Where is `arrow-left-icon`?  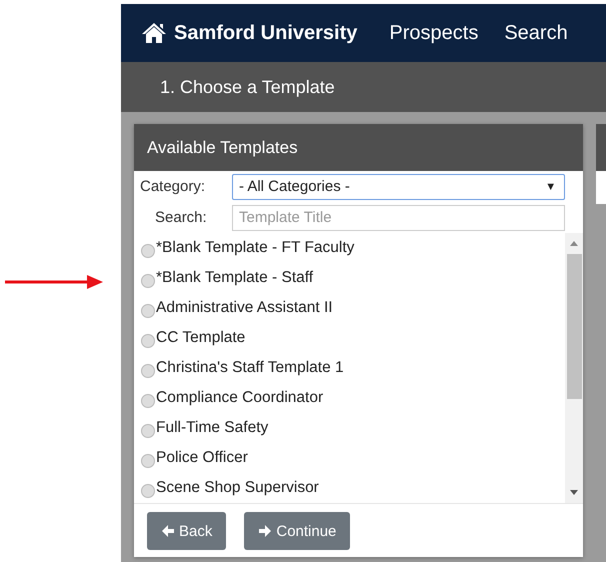 arrow-left-icon is located at coordinates (168, 531).